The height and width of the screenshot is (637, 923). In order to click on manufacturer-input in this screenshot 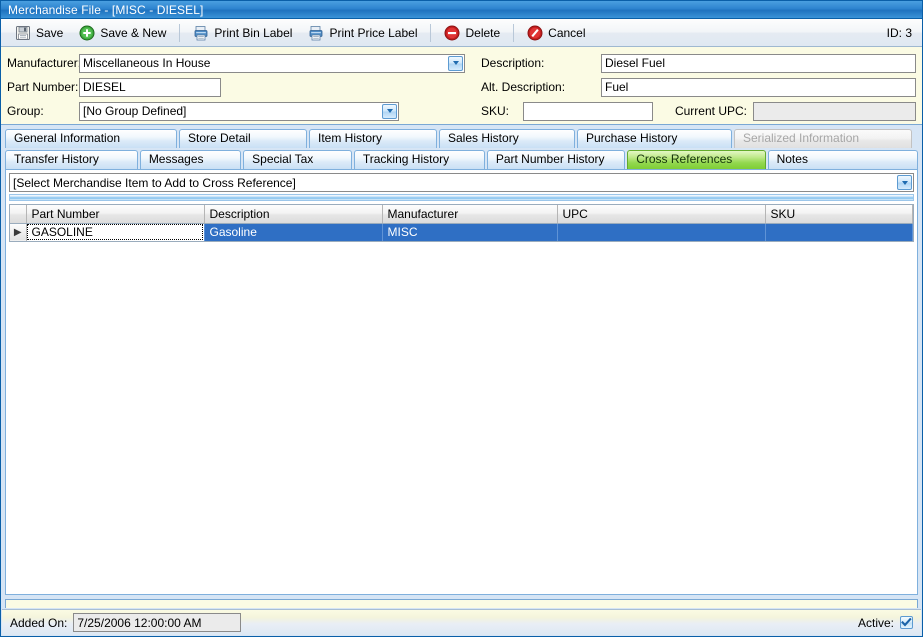, I will do `click(272, 63)`.